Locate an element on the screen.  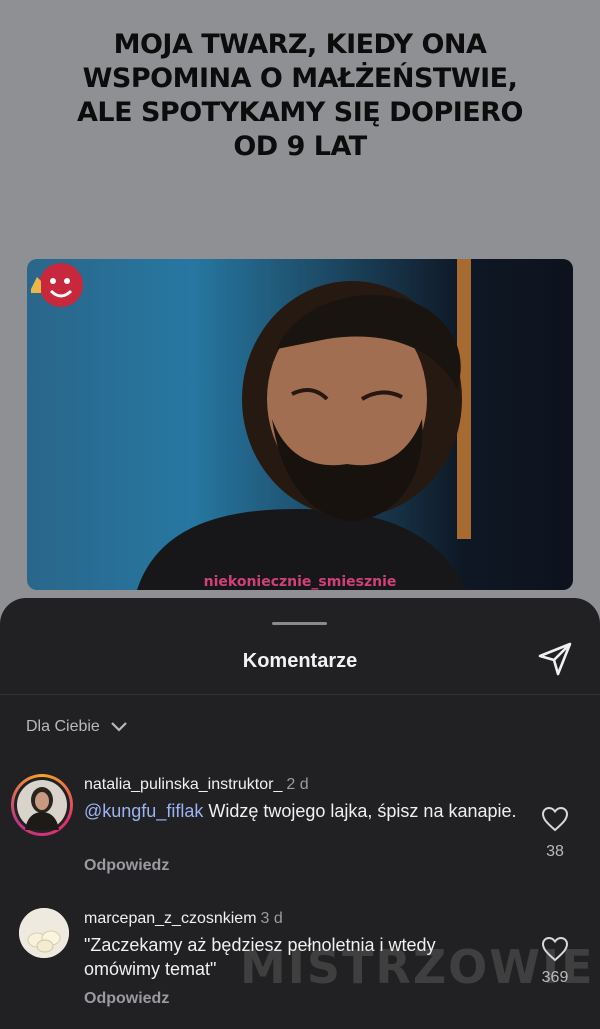
filter-label: Dla Ciebie is located at coordinates (63, 726).